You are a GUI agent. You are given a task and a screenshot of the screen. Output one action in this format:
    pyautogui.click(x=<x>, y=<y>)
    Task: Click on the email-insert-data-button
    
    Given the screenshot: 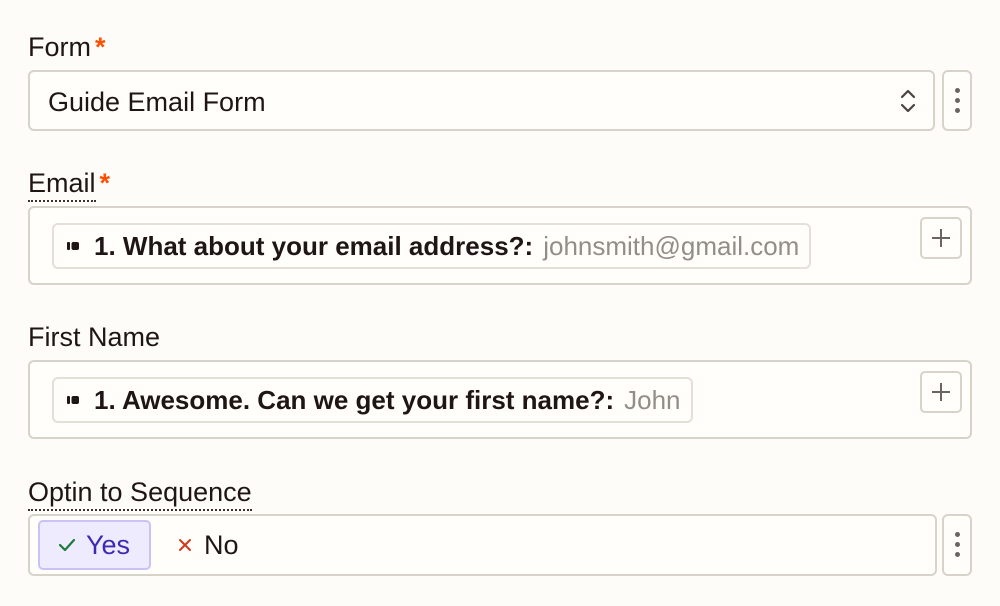 What is the action you would take?
    pyautogui.click(x=941, y=238)
    